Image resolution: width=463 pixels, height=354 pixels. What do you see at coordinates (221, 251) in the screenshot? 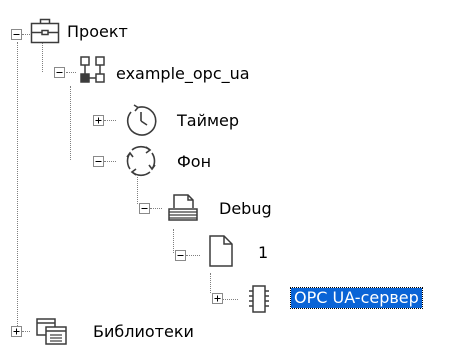
I see `document-icon` at bounding box center [221, 251].